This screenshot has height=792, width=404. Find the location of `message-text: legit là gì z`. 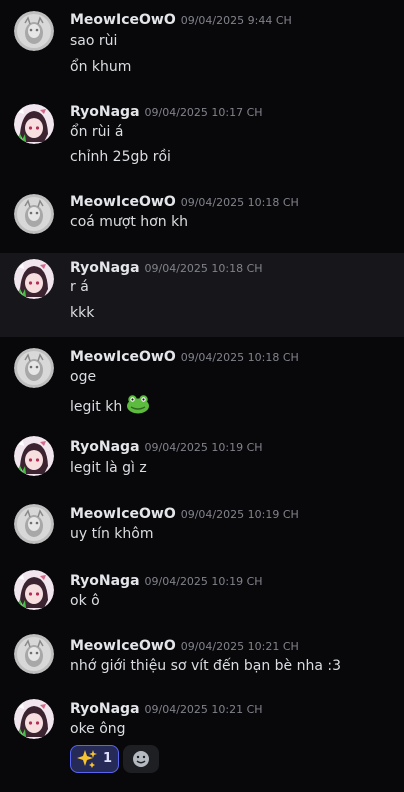

message-text: legit là gì z is located at coordinates (108, 468).